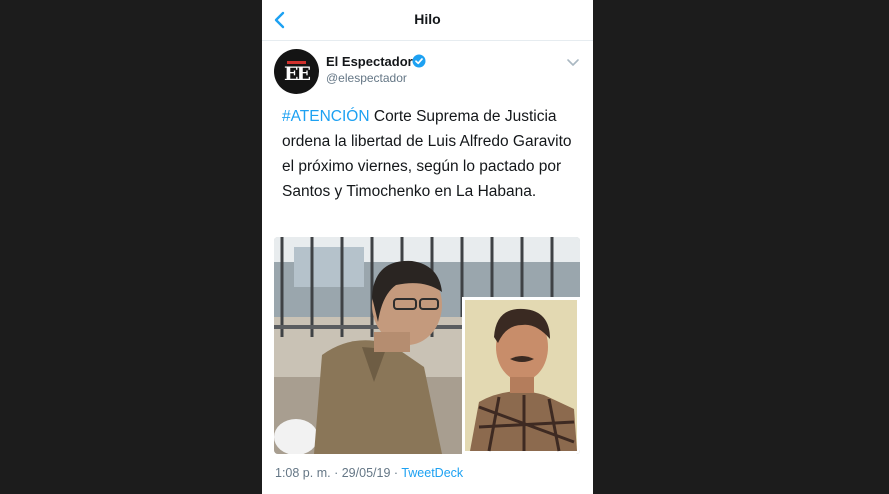 This screenshot has width=889, height=494. What do you see at coordinates (369, 61) in the screenshot?
I see `author-name: El Espectador` at bounding box center [369, 61].